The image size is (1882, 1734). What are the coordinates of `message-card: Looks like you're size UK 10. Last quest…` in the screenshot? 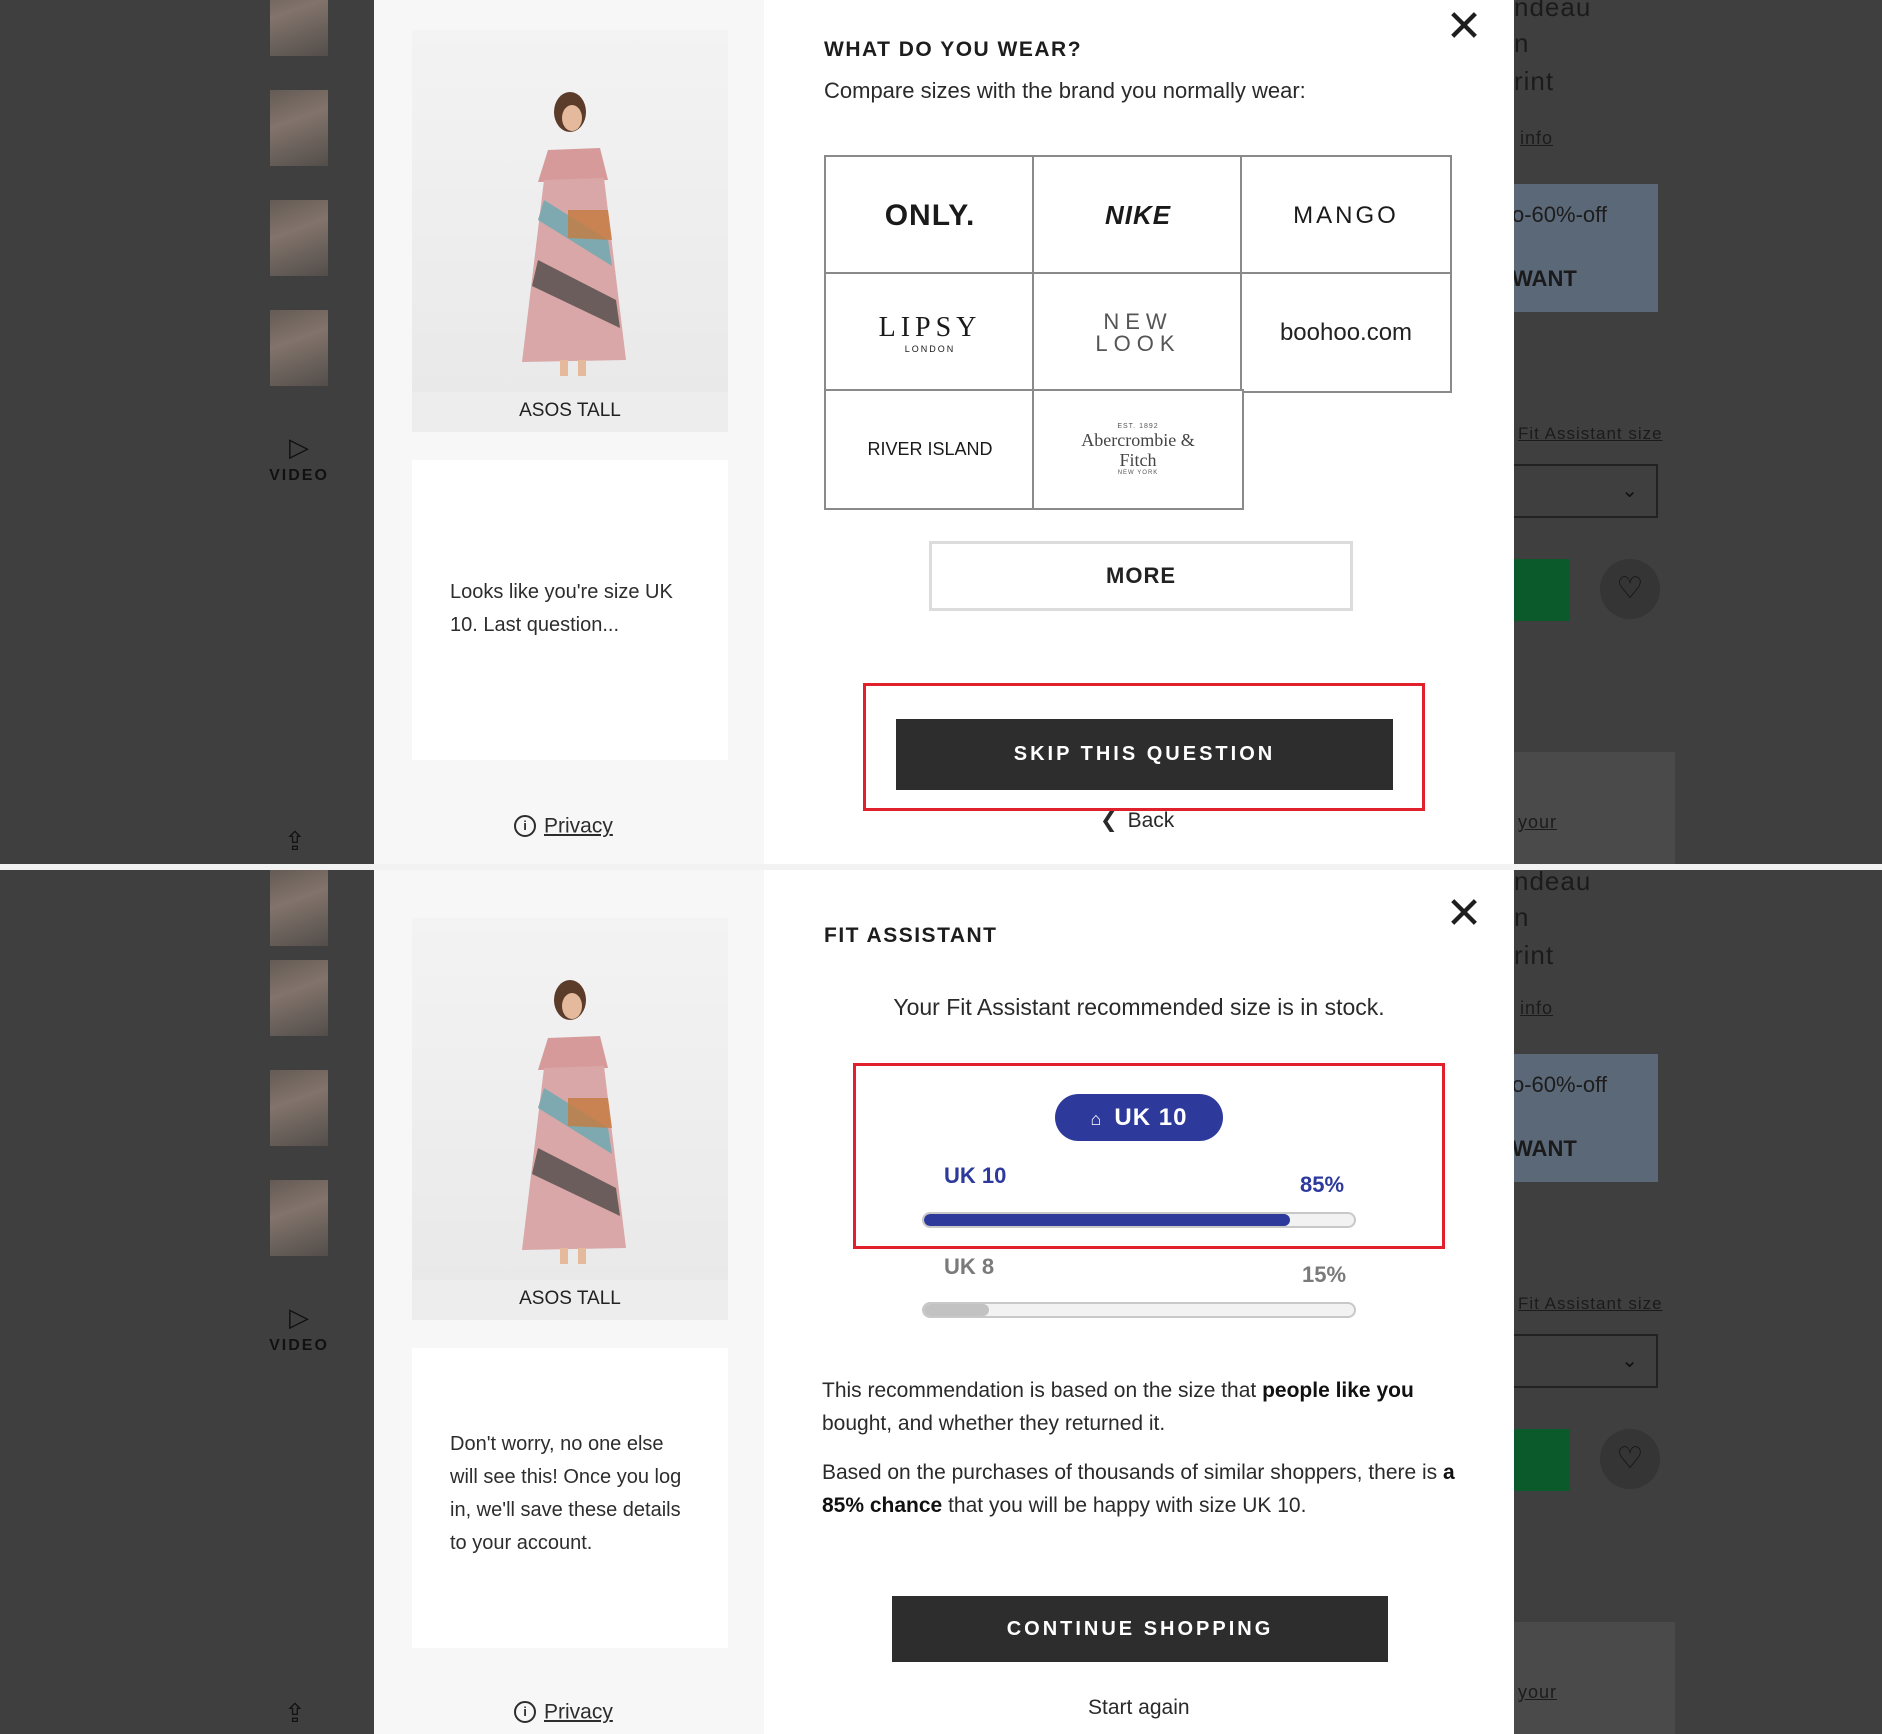 It's located at (570, 610).